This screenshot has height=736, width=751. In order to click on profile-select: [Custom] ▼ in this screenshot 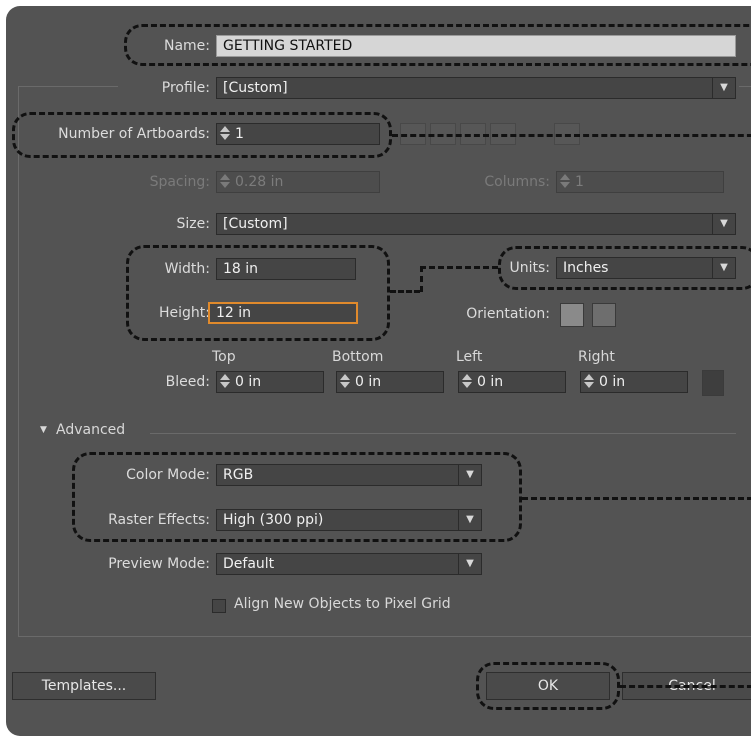, I will do `click(476, 88)`.